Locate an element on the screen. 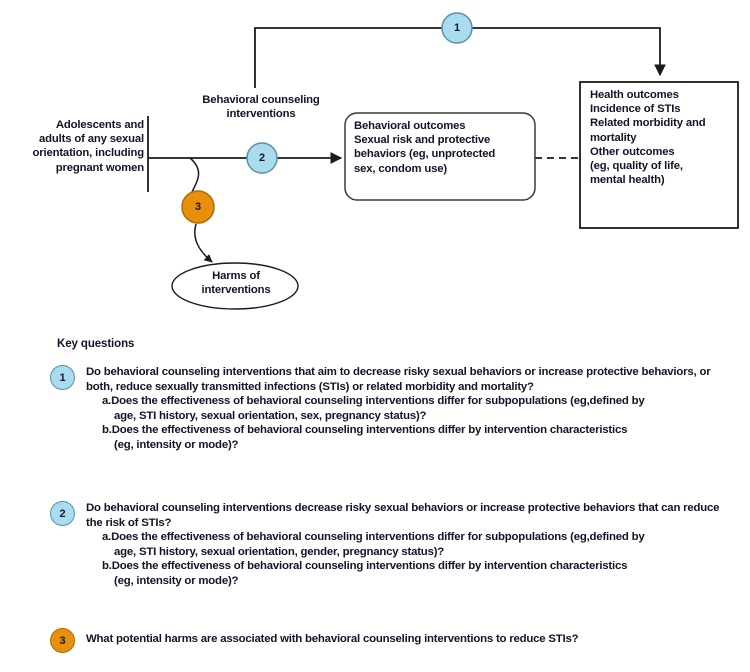 The width and height of the screenshot is (750, 672). health-outcomes-line-4: mortality is located at coordinates (613, 137).